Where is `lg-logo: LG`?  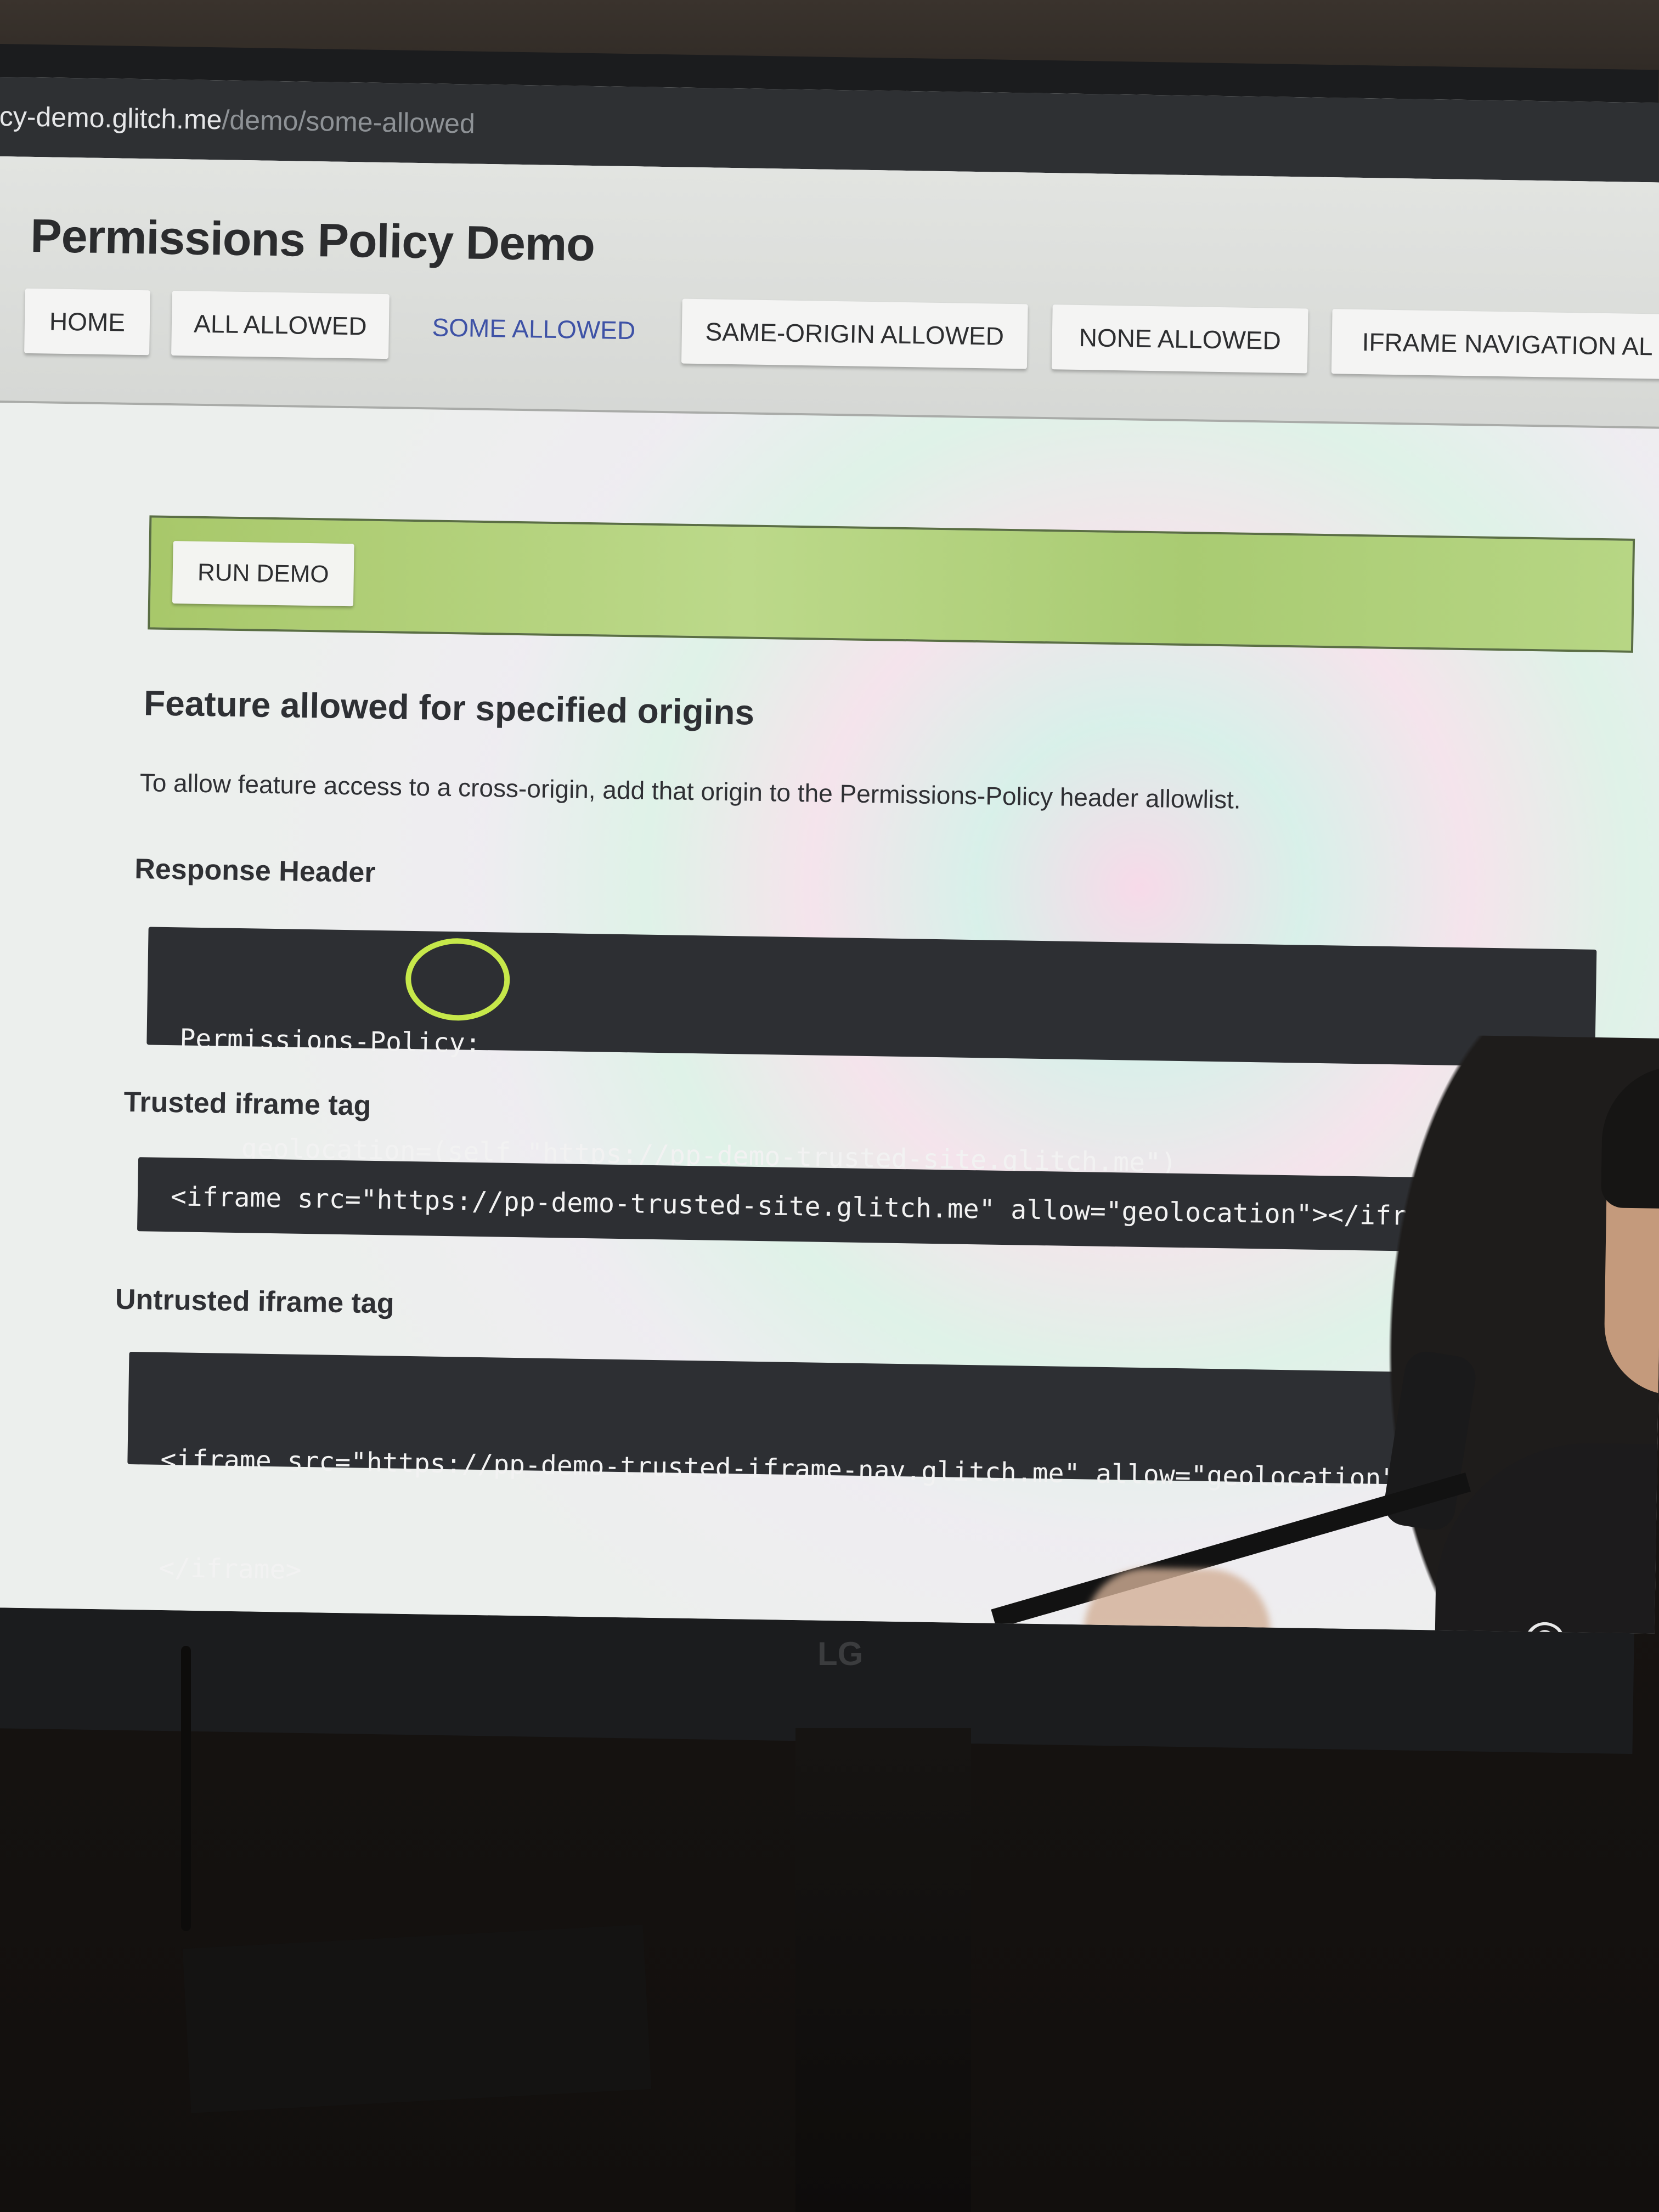 lg-logo: LG is located at coordinates (840, 1654).